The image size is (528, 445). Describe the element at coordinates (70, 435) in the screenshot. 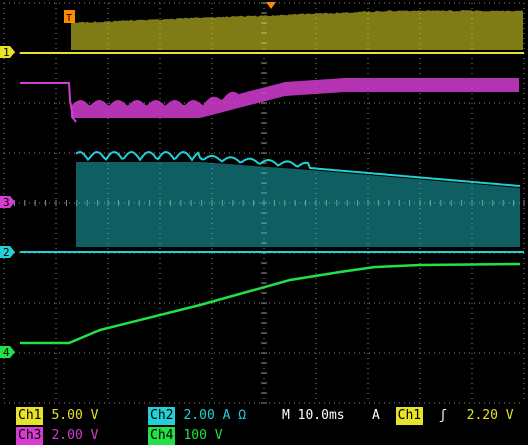

I see `ch3-scale-value: 2.00 V` at that location.